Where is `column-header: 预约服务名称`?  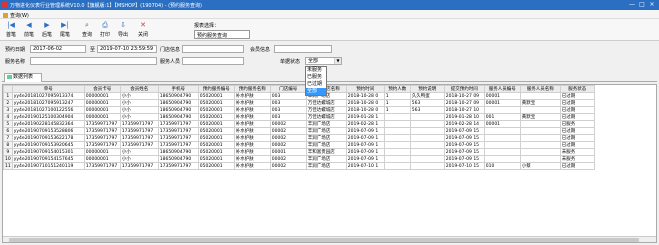 column-header: 预约服务名称 is located at coordinates (252, 89).